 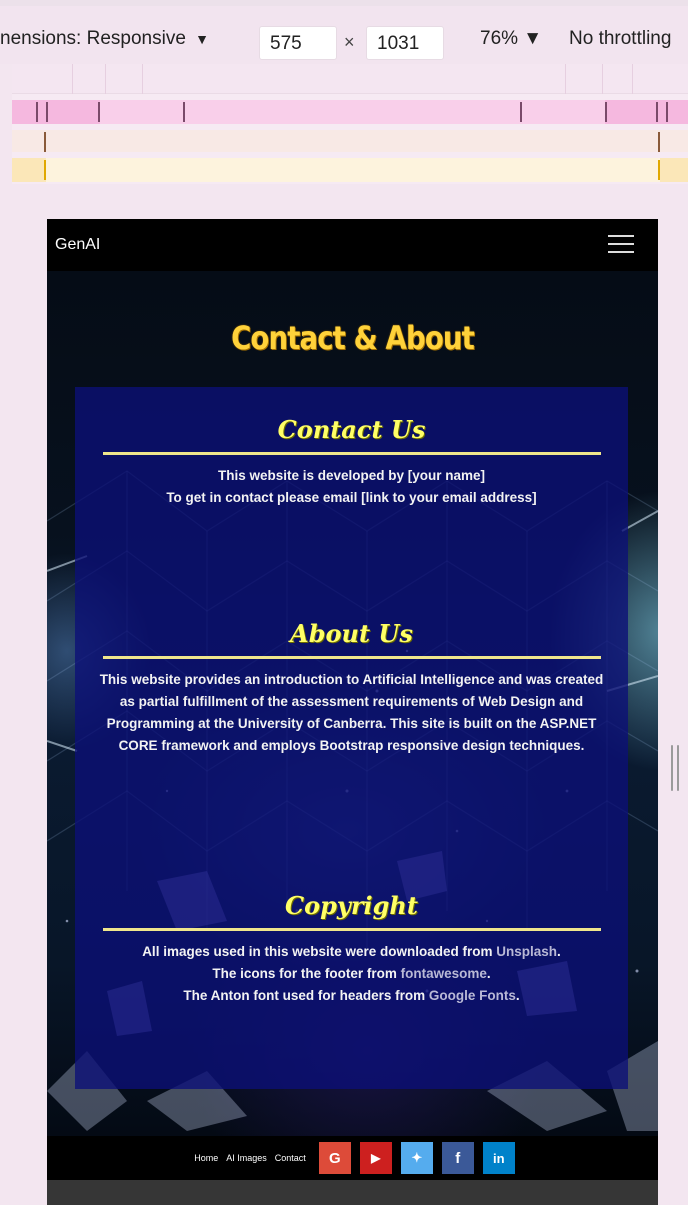 What do you see at coordinates (77, 245) in the screenshot?
I see `navbar-brand: GenAI` at bounding box center [77, 245].